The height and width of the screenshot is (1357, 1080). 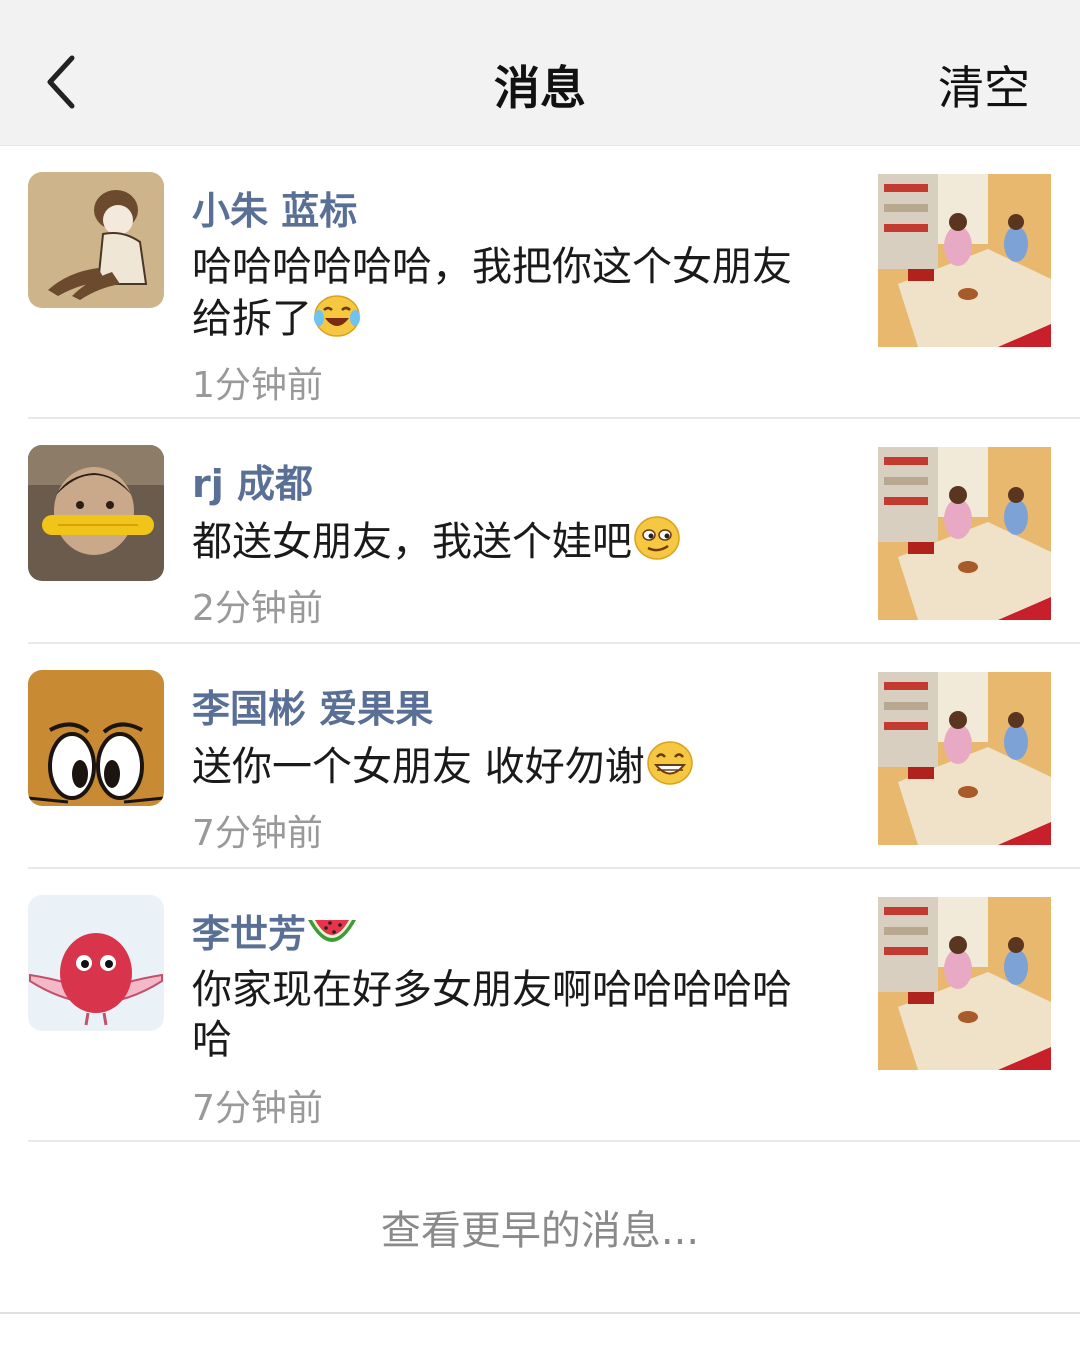 I want to click on sender-name-text: 李世芳, so click(x=249, y=934).